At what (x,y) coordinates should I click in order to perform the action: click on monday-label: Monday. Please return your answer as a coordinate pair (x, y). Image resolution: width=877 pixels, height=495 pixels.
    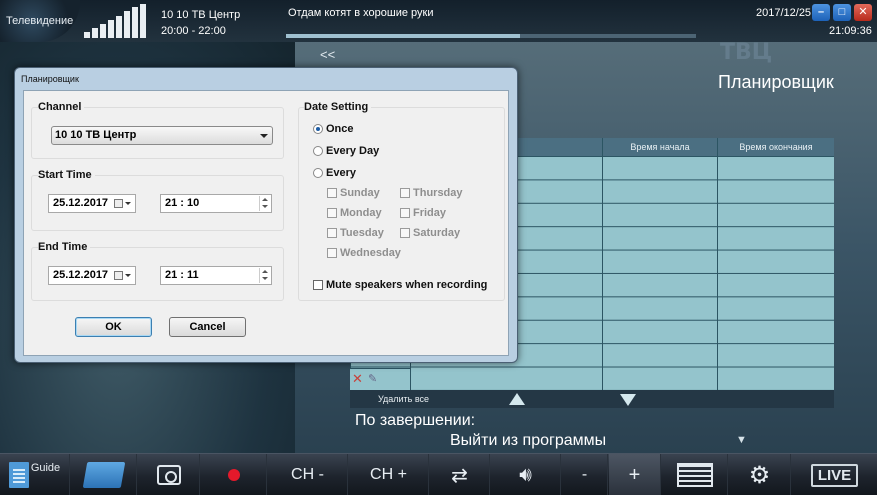
    Looking at the image, I should click on (361, 213).